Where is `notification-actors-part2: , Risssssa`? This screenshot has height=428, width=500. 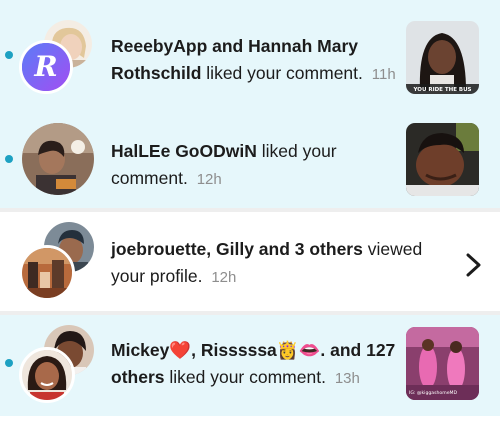
notification-actors-part2: , Risssssa is located at coordinates (234, 350).